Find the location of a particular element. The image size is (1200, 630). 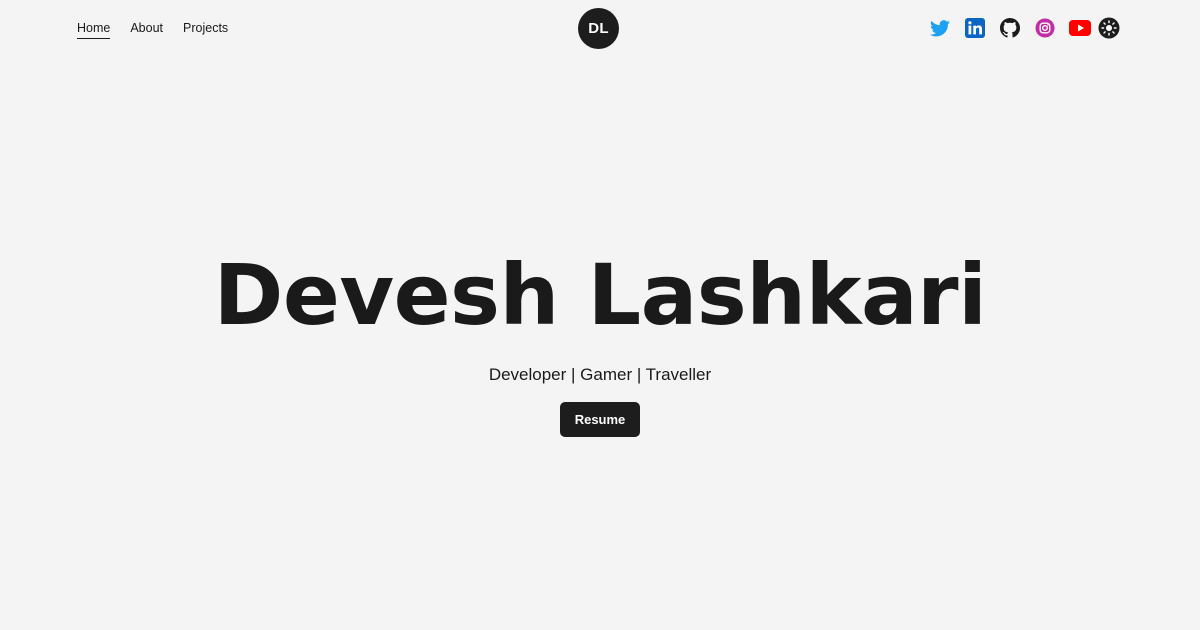

nav-links: Home About Projects is located at coordinates (152, 29).